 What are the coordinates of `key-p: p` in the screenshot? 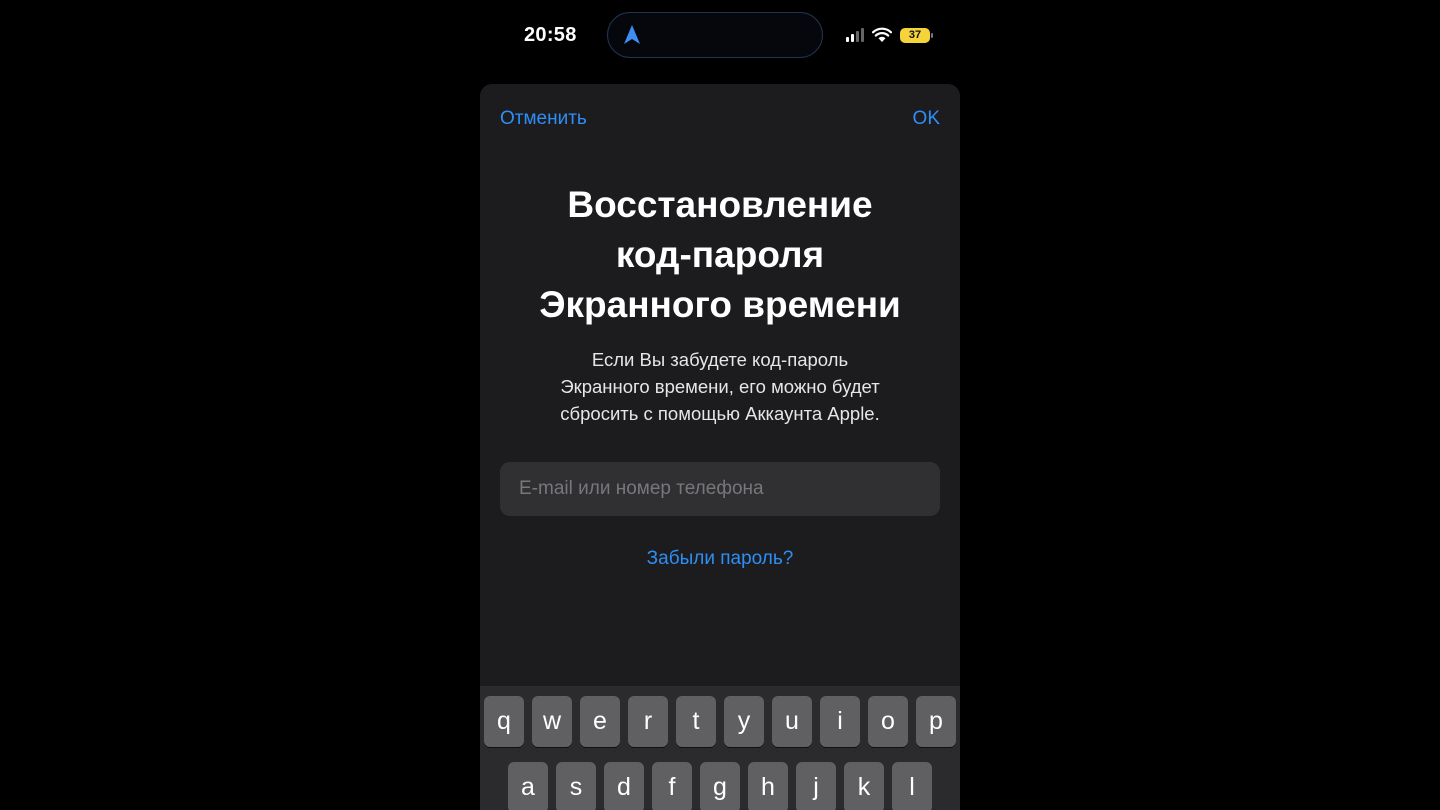 It's located at (936, 721).